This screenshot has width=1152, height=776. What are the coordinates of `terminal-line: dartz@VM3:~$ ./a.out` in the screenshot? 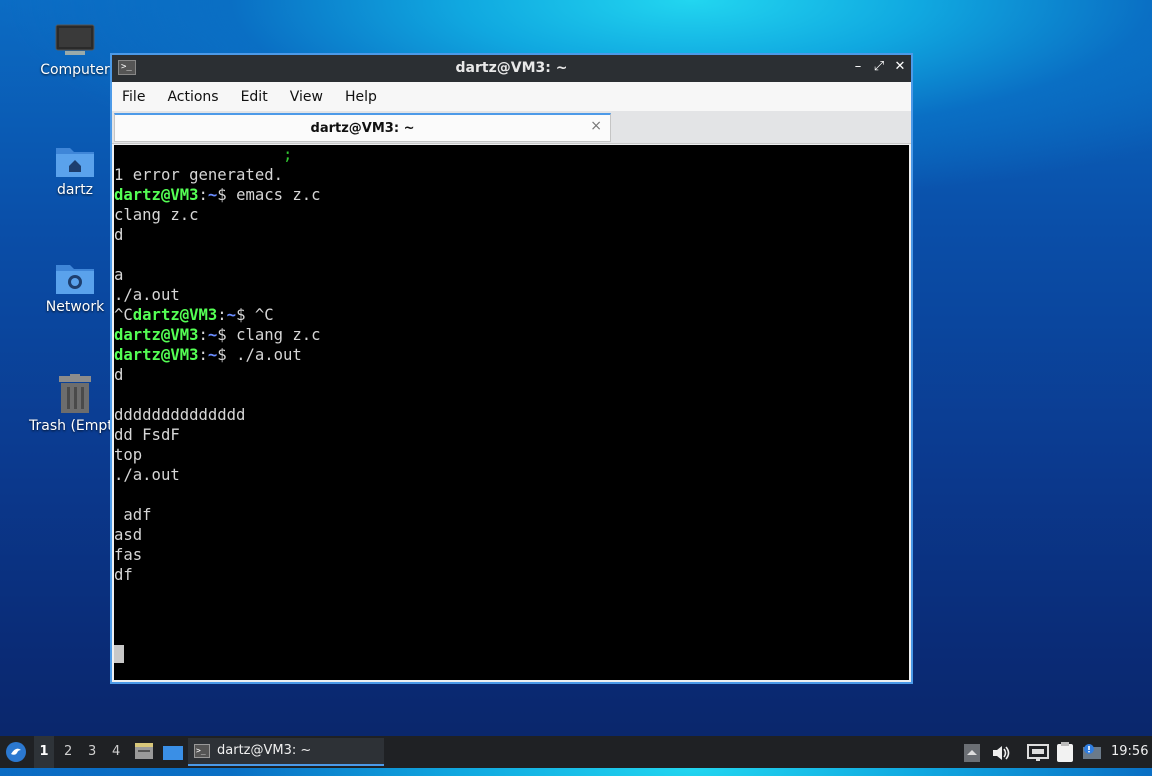 It's located at (511, 355).